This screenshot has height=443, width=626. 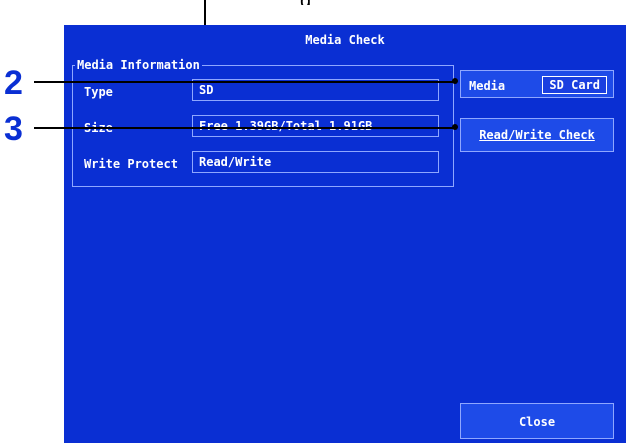 I want to click on type-label: Type, so click(x=98, y=92).